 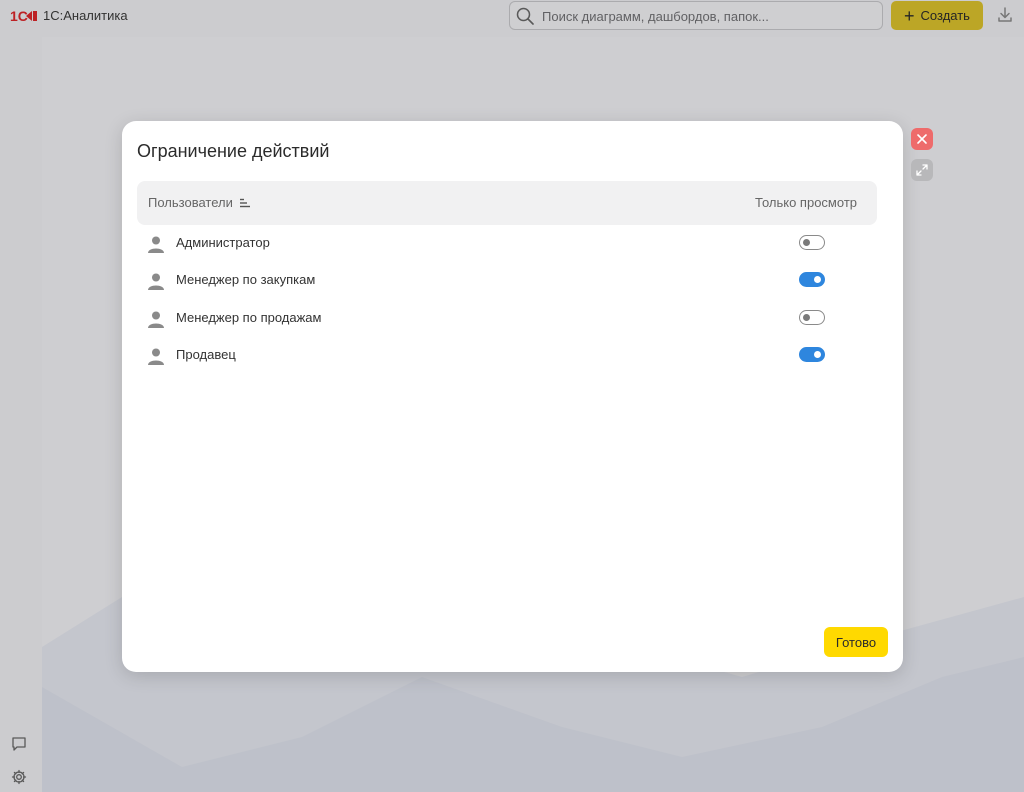 What do you see at coordinates (233, 151) in the screenshot?
I see `dialog-title: Ограничение действий` at bounding box center [233, 151].